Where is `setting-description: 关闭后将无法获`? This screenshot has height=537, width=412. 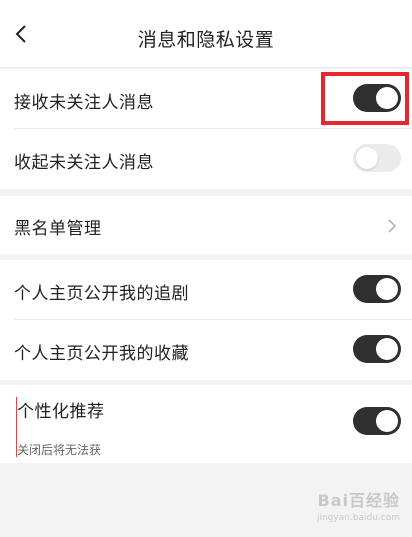 setting-description: 关闭后将无法获 is located at coordinates (59, 450).